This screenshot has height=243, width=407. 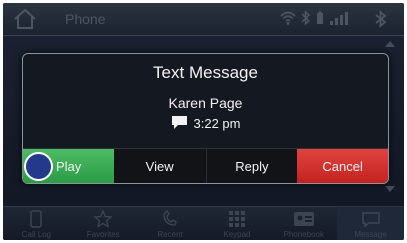 I want to click on wifi-icon, so click(x=288, y=20).